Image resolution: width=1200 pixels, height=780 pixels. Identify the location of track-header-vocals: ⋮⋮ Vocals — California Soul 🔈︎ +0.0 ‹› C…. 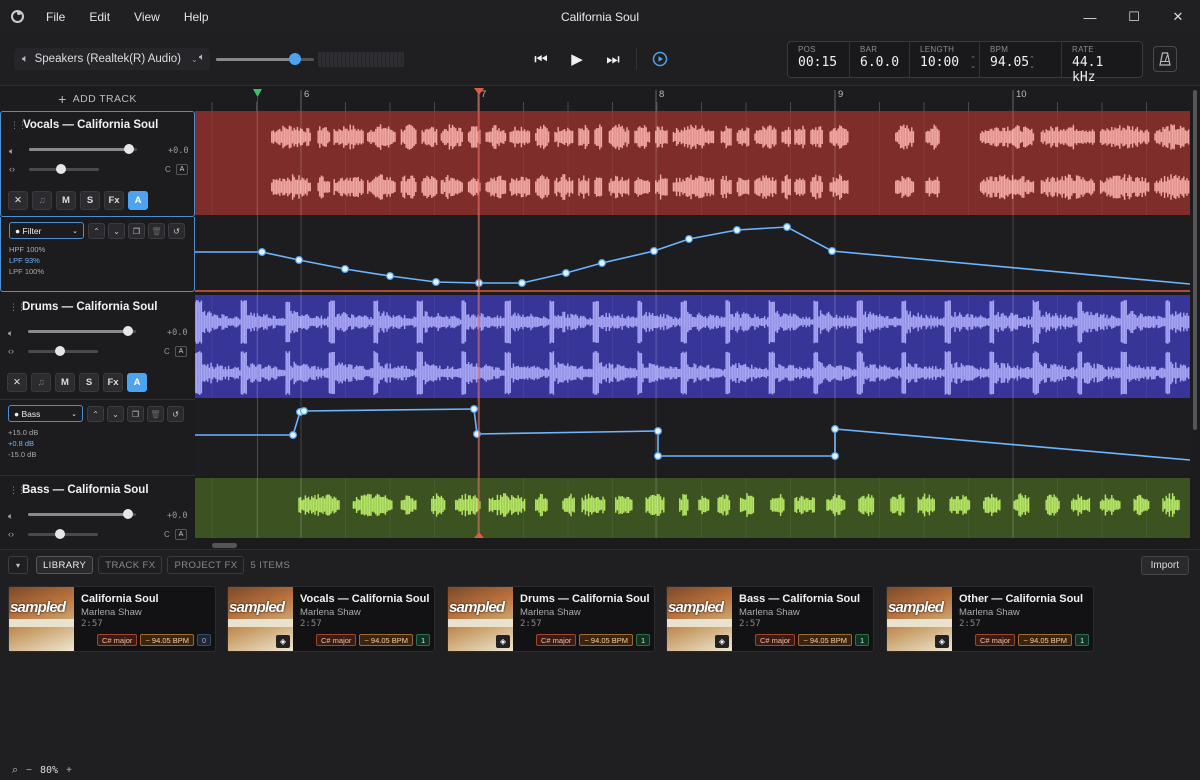
(97, 164).